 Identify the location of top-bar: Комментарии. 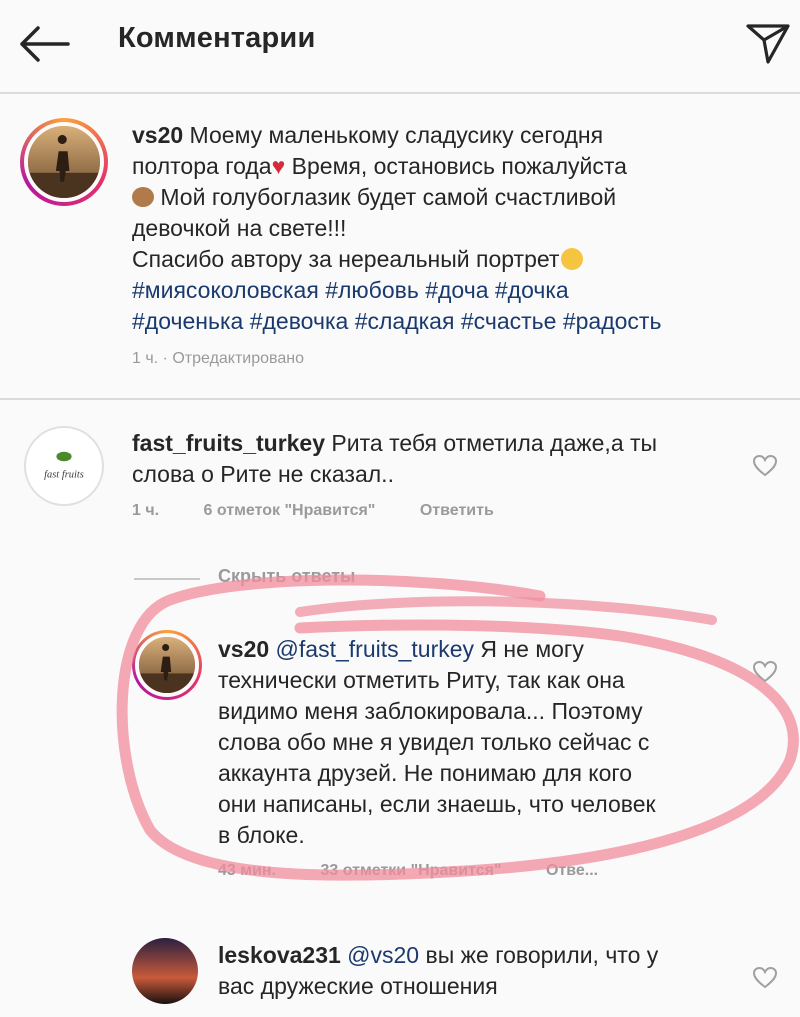
(400, 47).